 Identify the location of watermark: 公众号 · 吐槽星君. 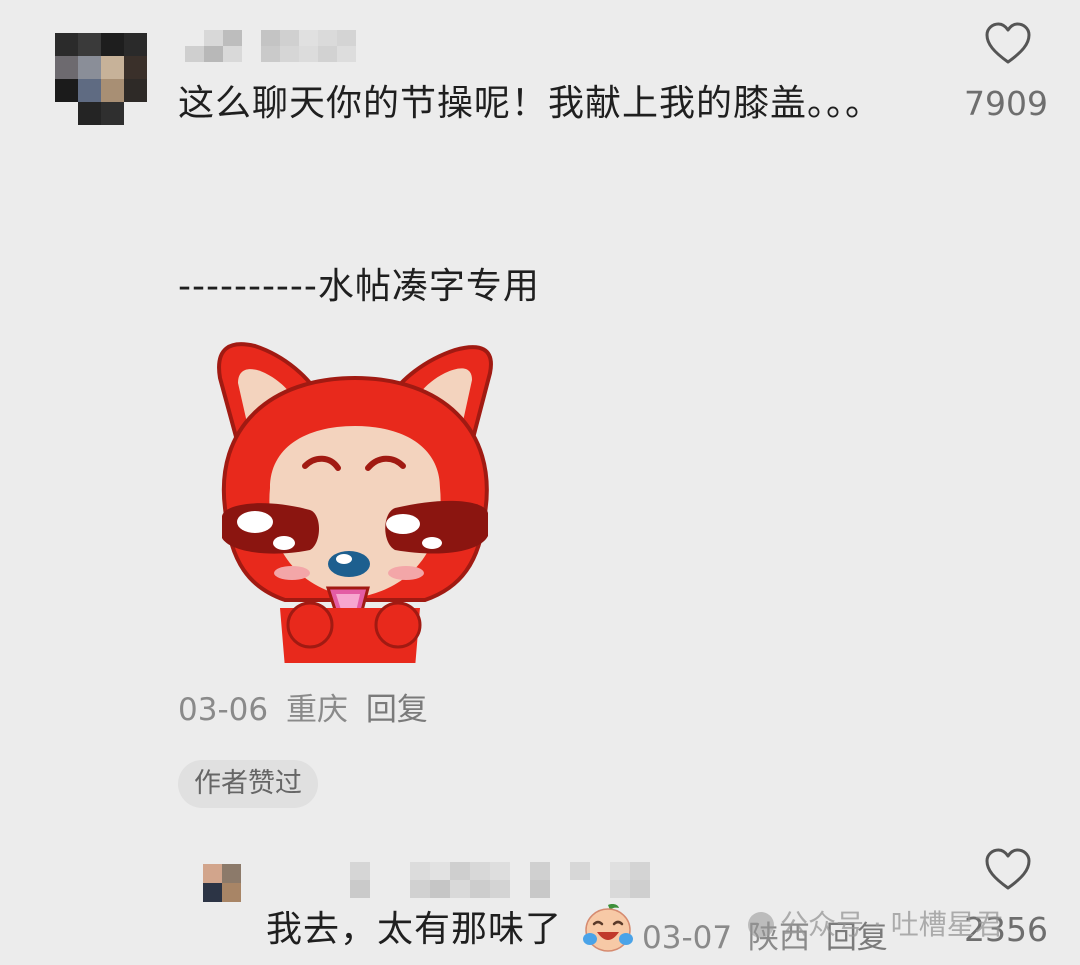
(875, 923).